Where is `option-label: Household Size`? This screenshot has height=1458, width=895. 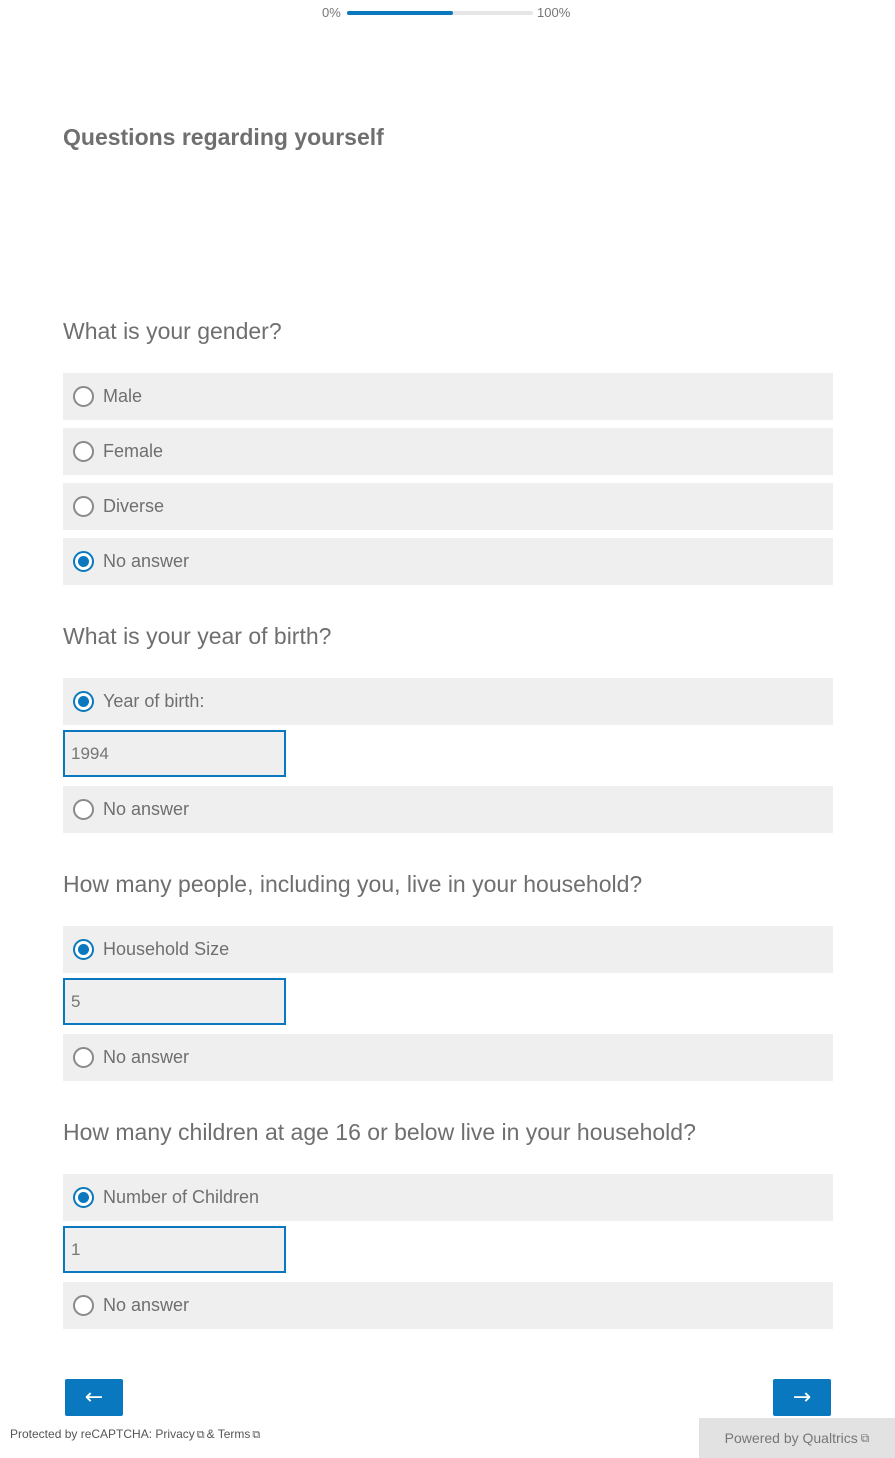 option-label: Household Size is located at coordinates (166, 949).